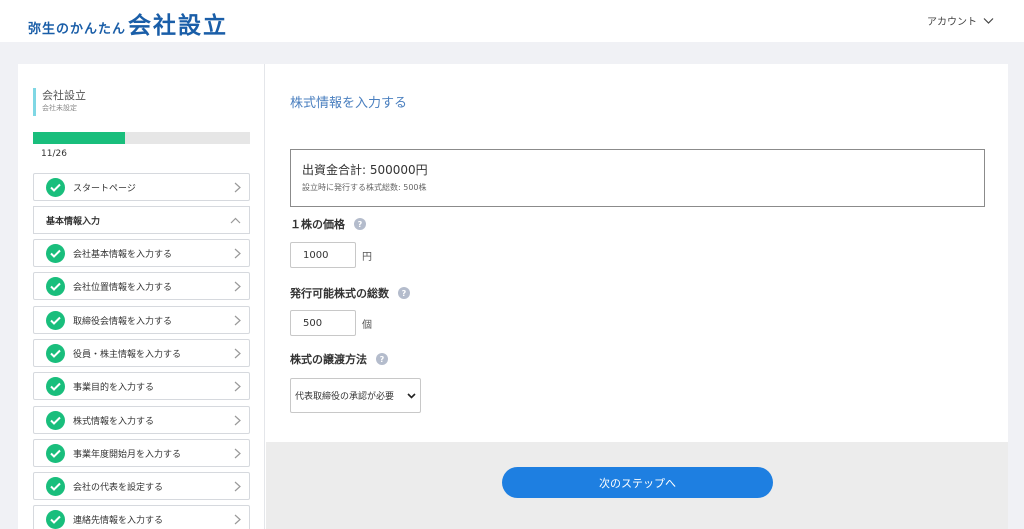  I want to click on sidebar-item-label: スタートページ, so click(104, 188).